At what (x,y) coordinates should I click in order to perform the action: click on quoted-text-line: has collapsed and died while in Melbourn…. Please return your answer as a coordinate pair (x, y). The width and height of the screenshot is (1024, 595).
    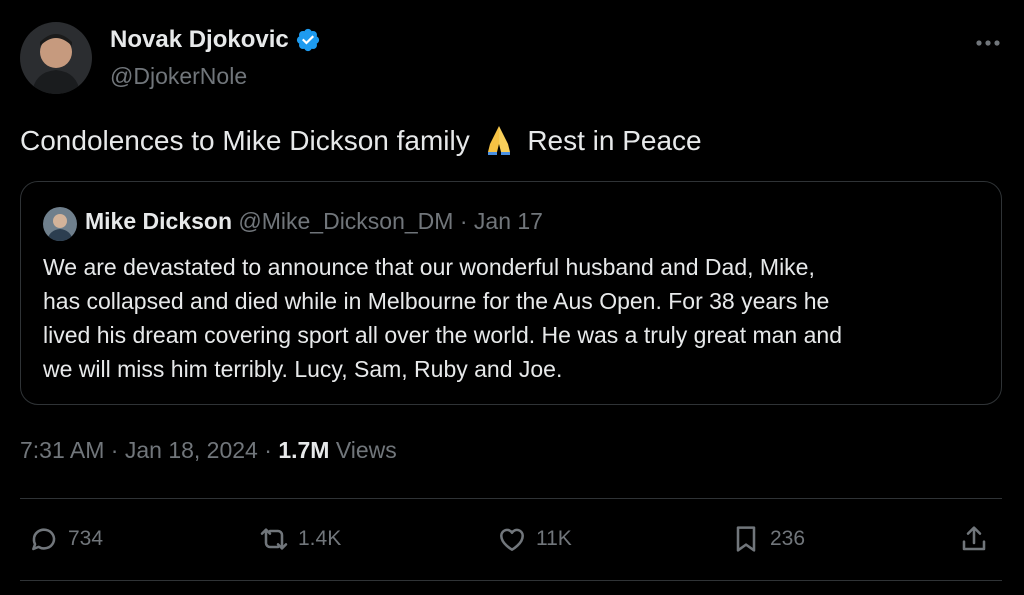
    Looking at the image, I should click on (436, 301).